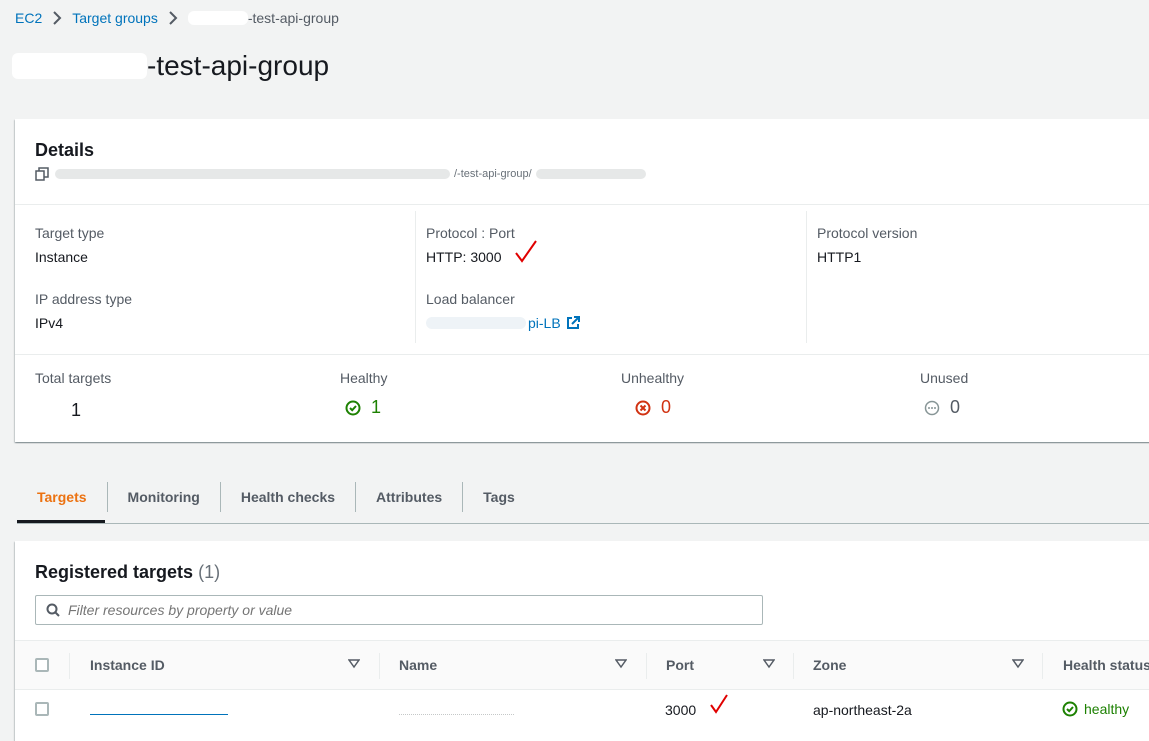  What do you see at coordinates (681, 710) in the screenshot?
I see `row-port: 3000` at bounding box center [681, 710].